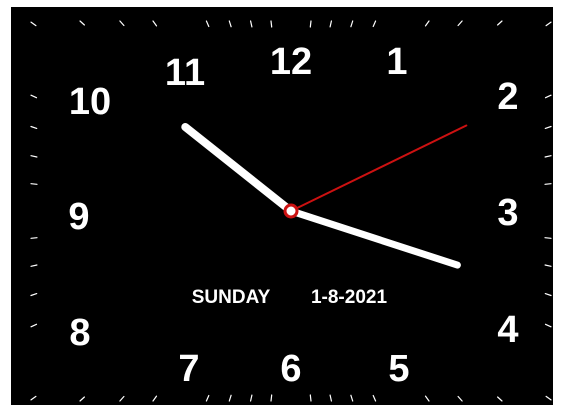 The width and height of the screenshot is (563, 412). Describe the element at coordinates (291, 62) in the screenshot. I see `numeral-12: 12` at that location.